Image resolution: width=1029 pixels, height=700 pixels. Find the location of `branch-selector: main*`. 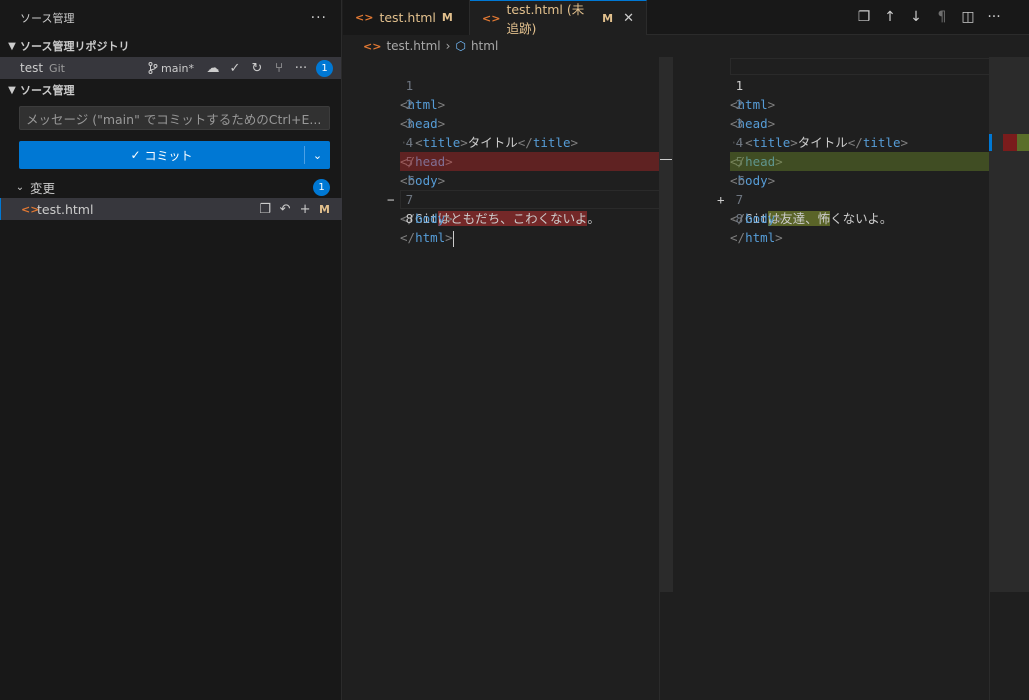

branch-selector: main* is located at coordinates (171, 68).